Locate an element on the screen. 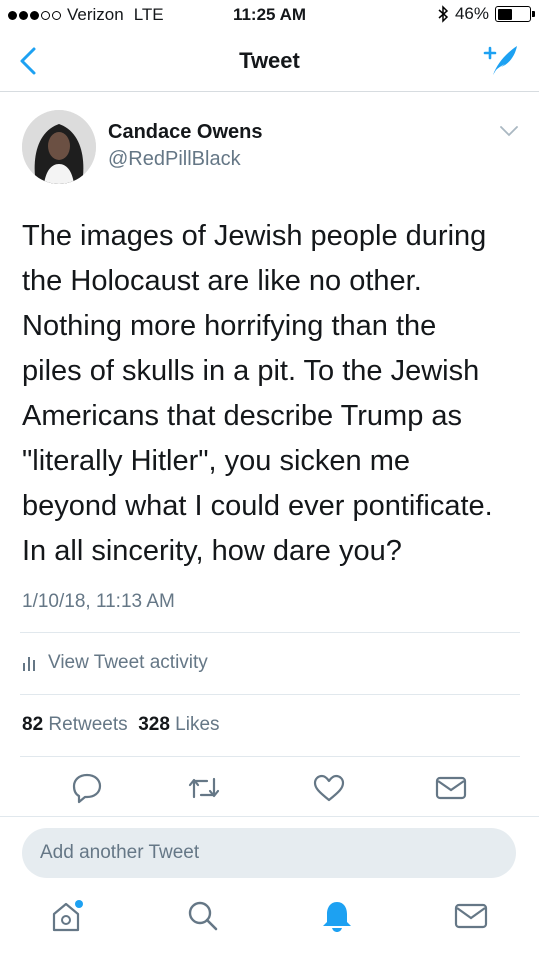  like-icon is located at coordinates (329, 788).